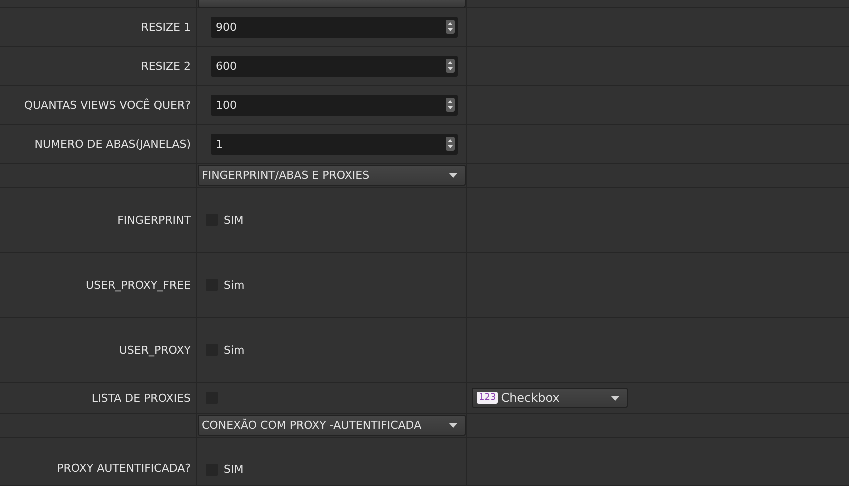 The height and width of the screenshot is (486, 849). Describe the element at coordinates (332, 175) in the screenshot. I see `dropdown: FINGERPRINT/ABAS E PROXIES` at that location.